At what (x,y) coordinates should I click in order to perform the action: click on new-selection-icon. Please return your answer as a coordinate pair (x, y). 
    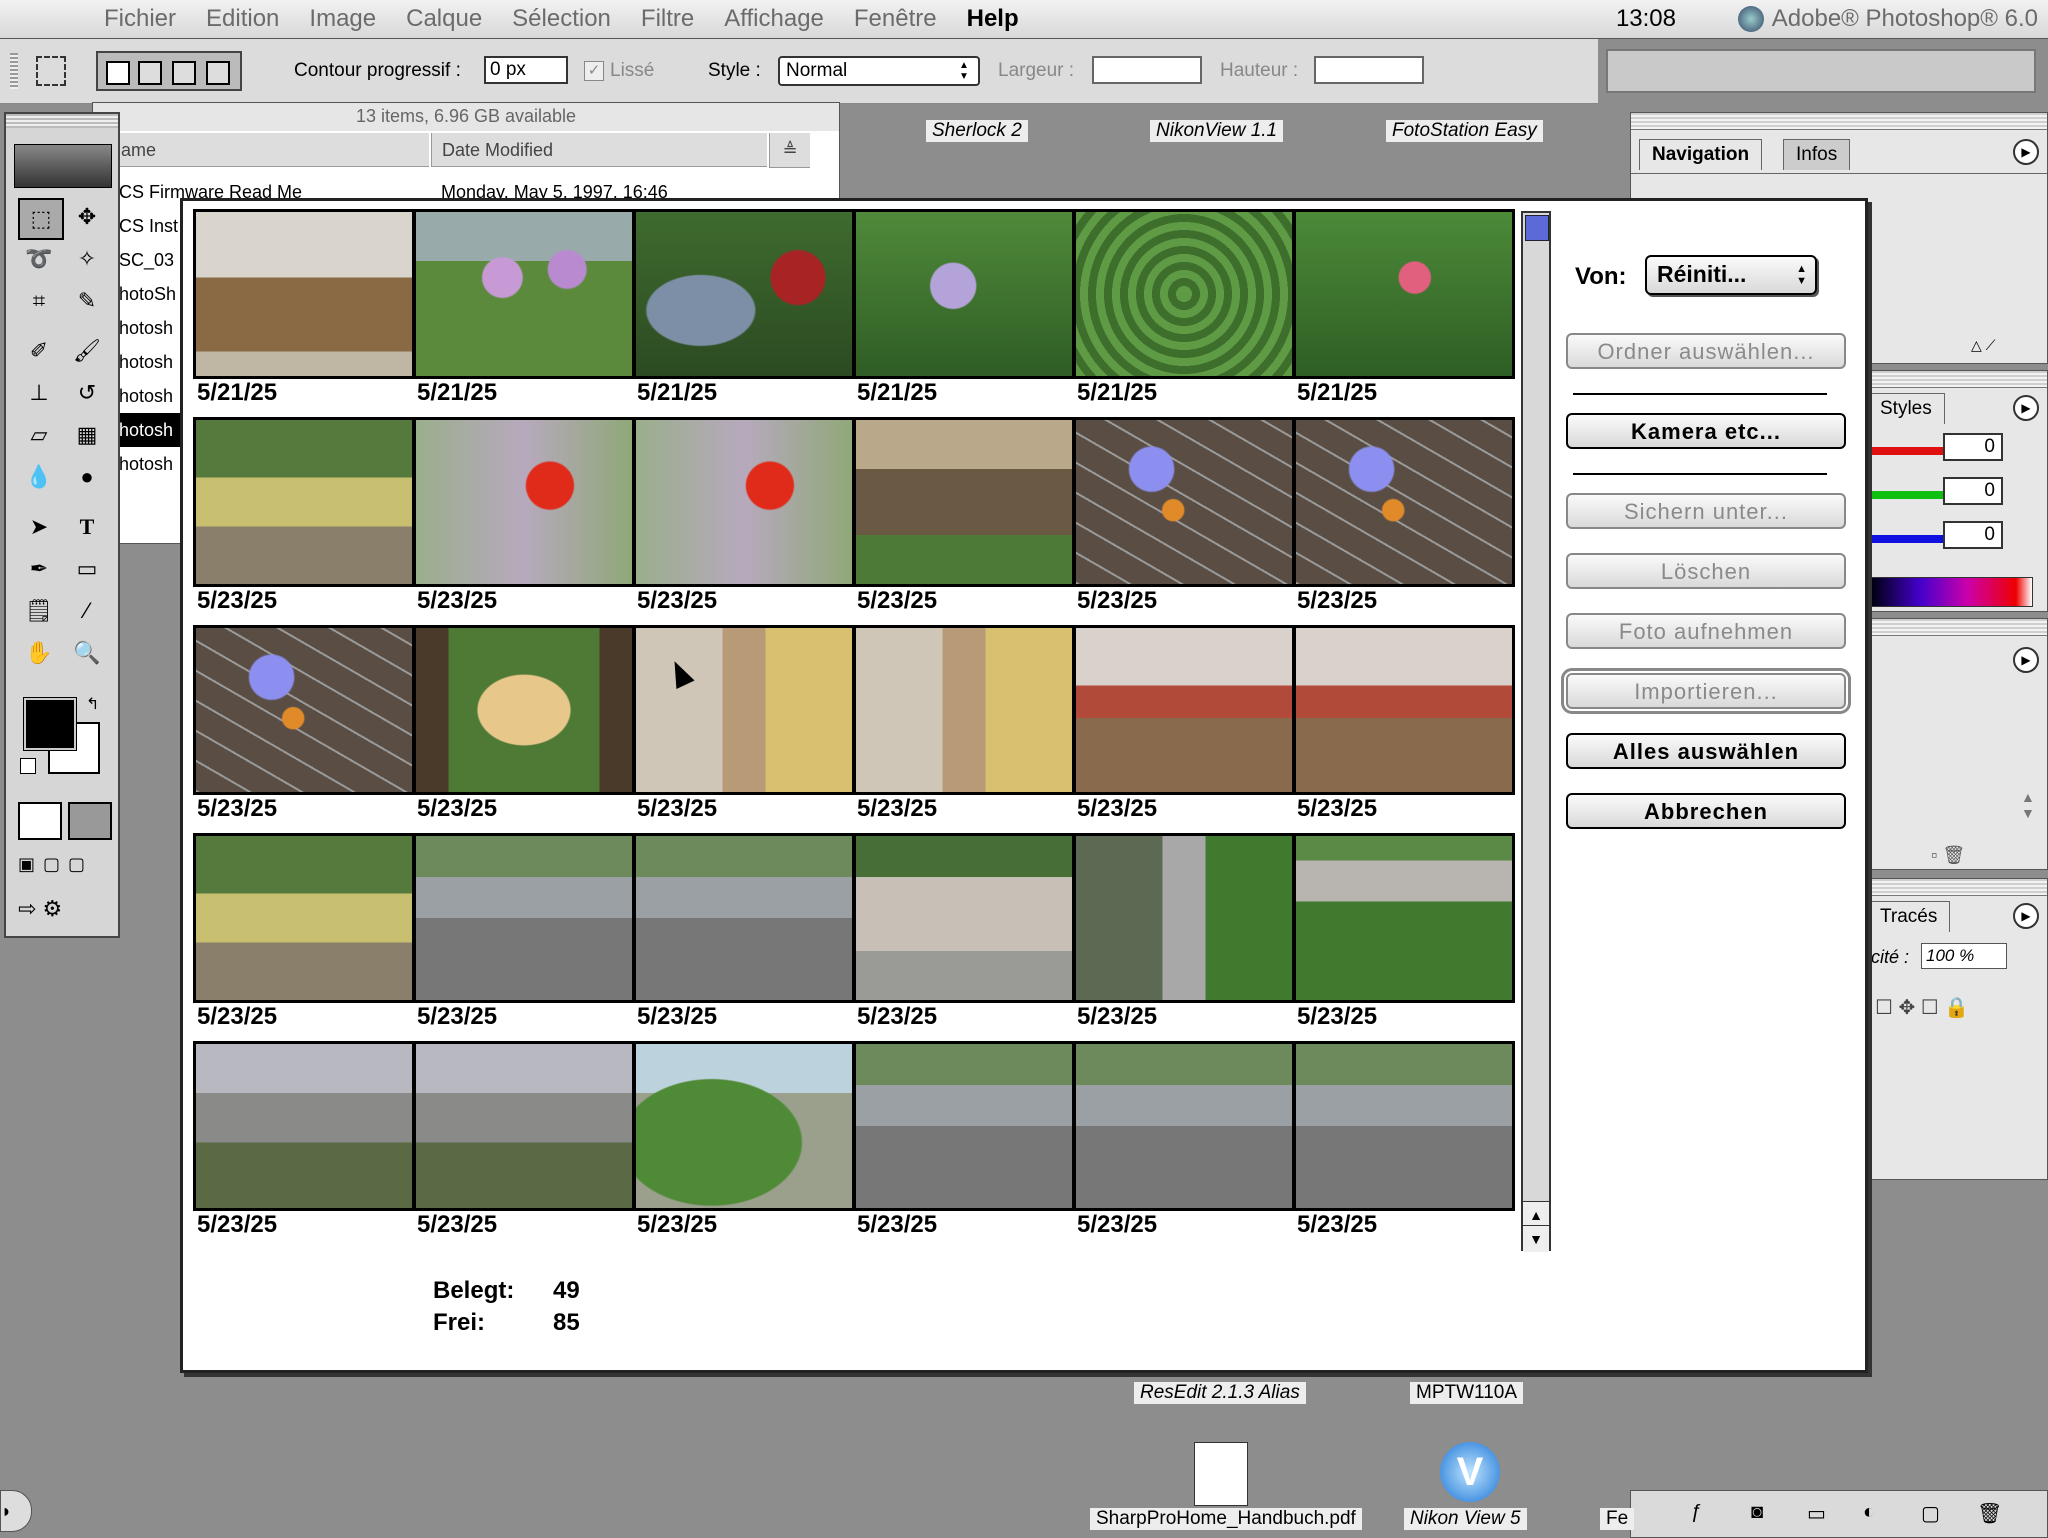
    Looking at the image, I should click on (118, 73).